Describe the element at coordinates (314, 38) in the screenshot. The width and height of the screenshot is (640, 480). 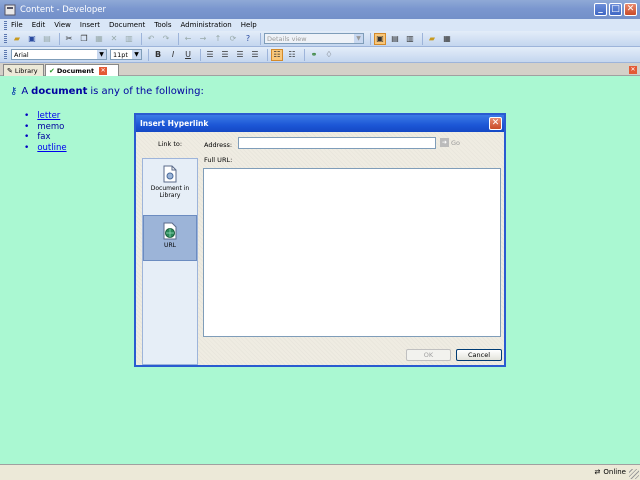
I see `view-combo: Details view ▼` at that location.